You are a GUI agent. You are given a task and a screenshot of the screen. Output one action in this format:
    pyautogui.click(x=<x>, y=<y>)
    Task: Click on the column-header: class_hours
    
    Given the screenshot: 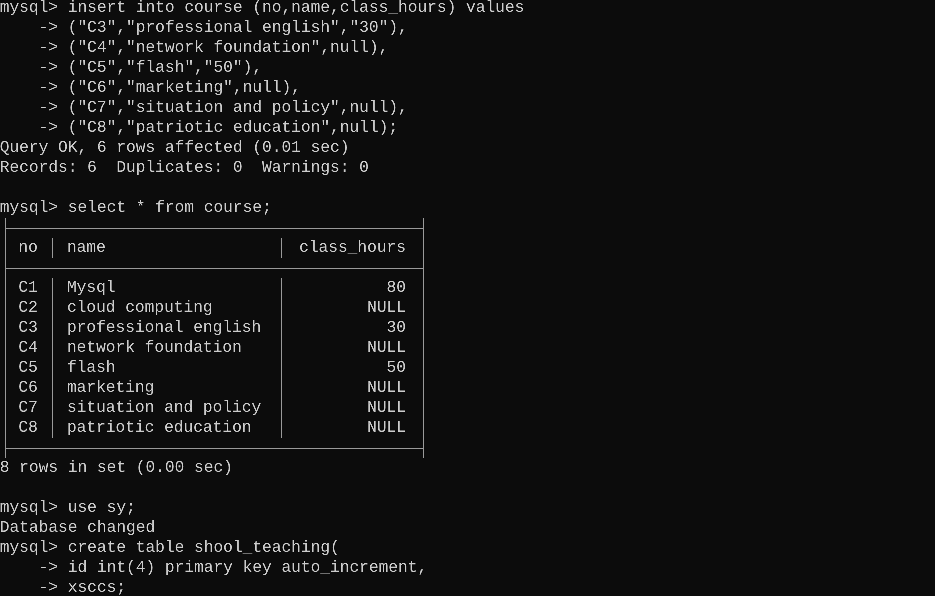 What is the action you would take?
    pyautogui.click(x=352, y=248)
    